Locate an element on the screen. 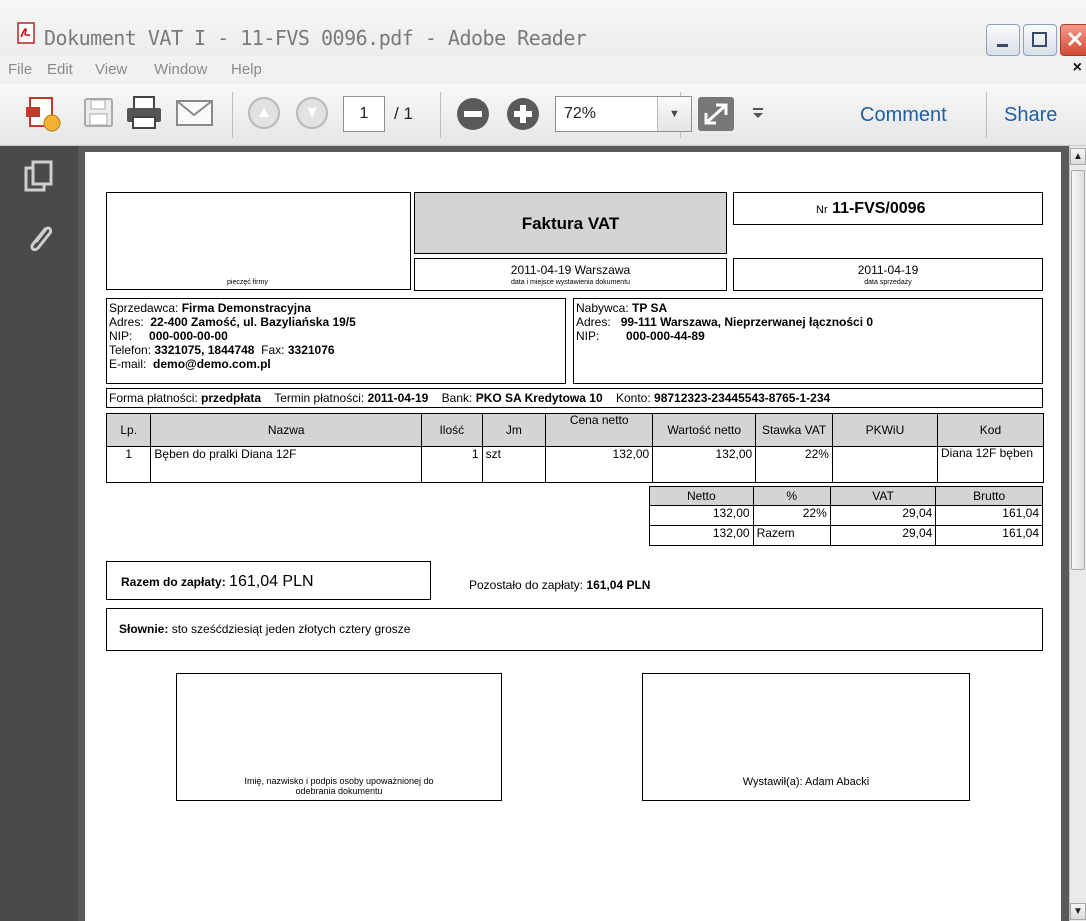 The width and height of the screenshot is (1086, 921). seller-phone-label: Telefon: is located at coordinates (130, 350).